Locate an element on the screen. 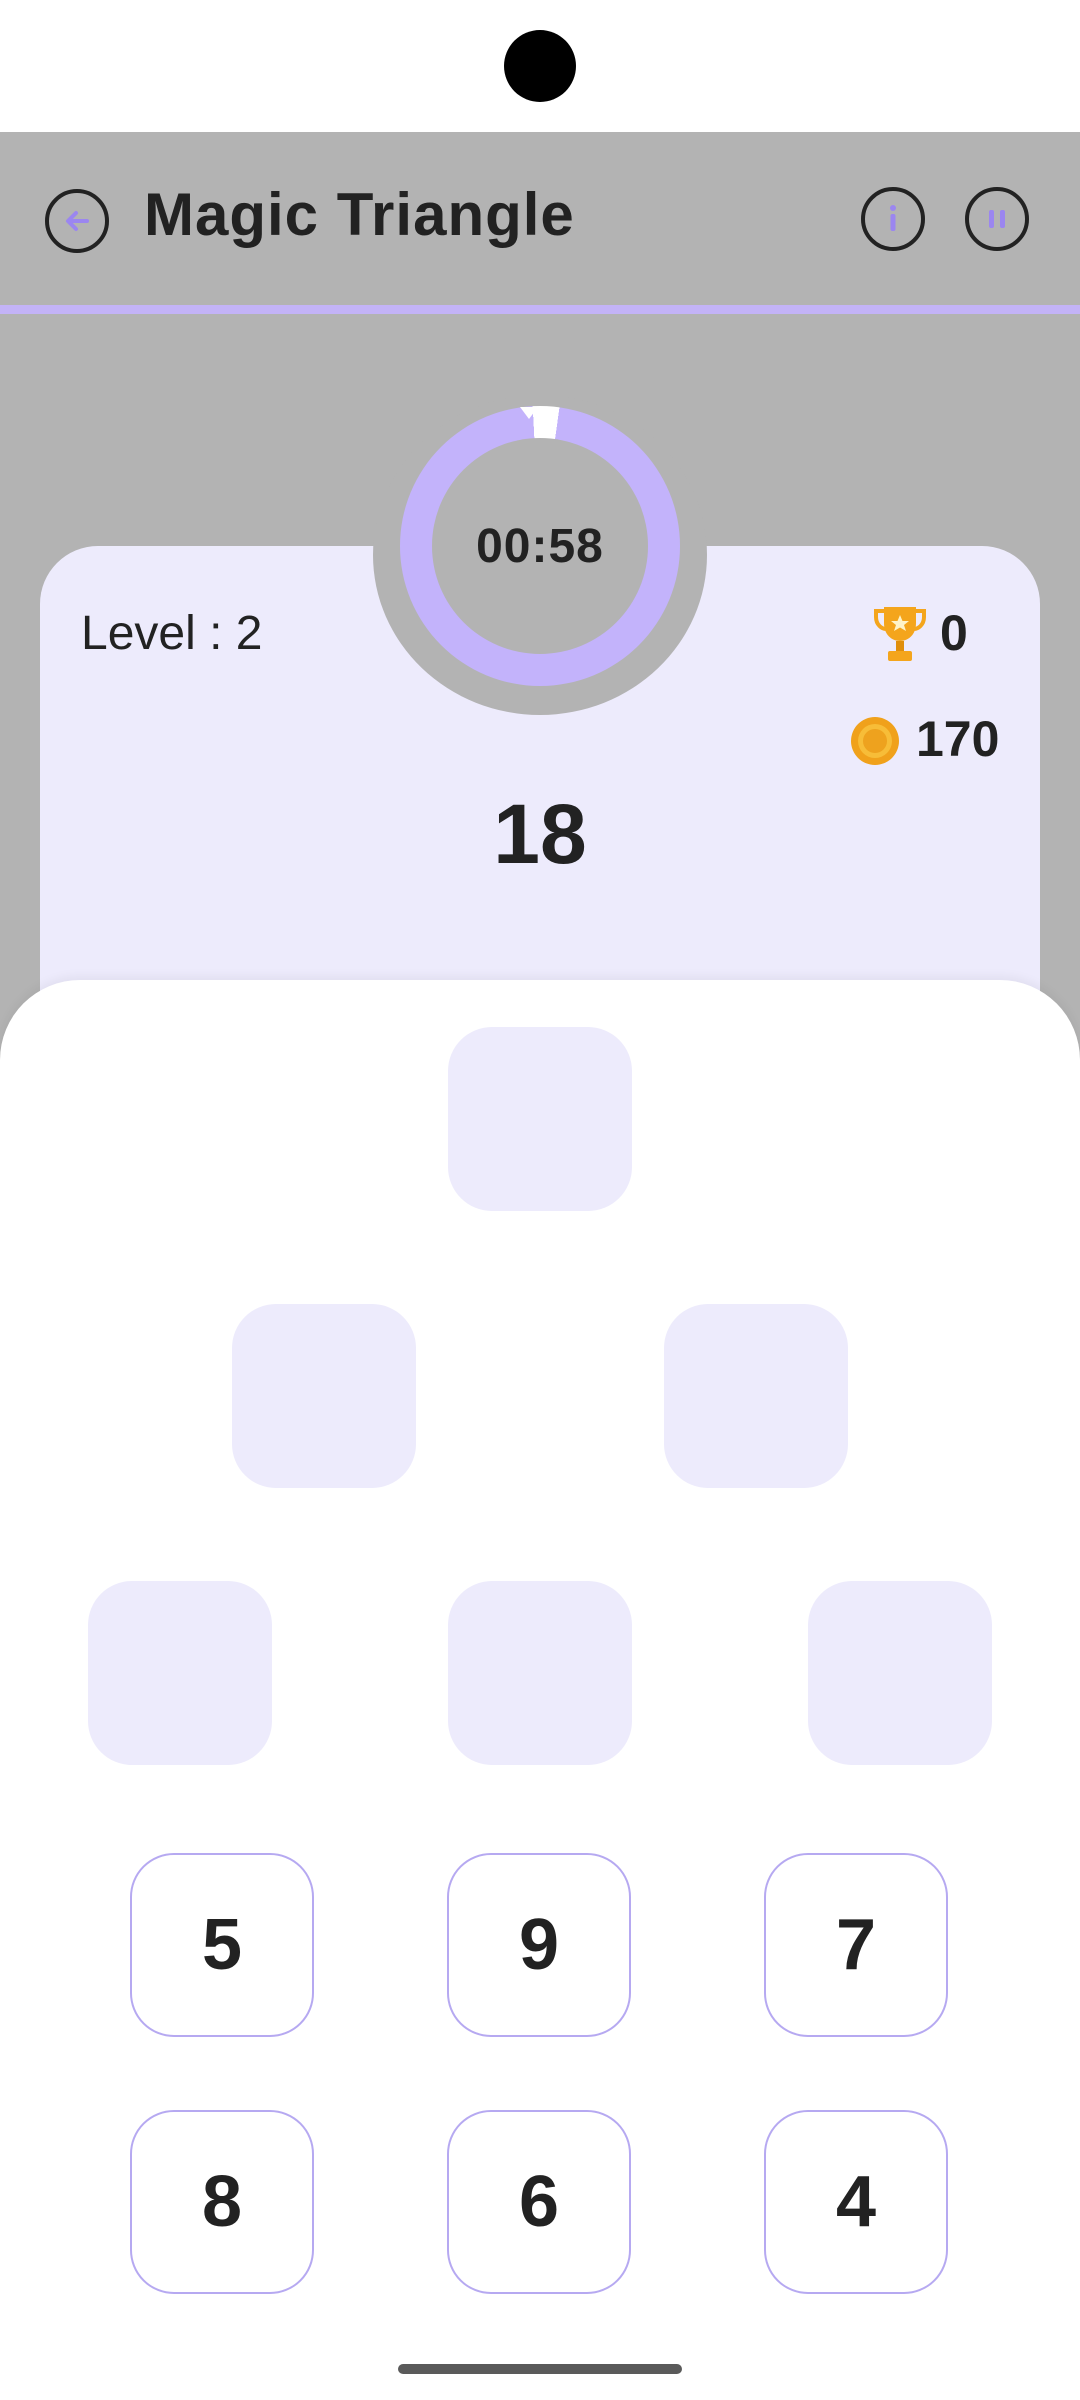  home-indicator is located at coordinates (540, 2369).